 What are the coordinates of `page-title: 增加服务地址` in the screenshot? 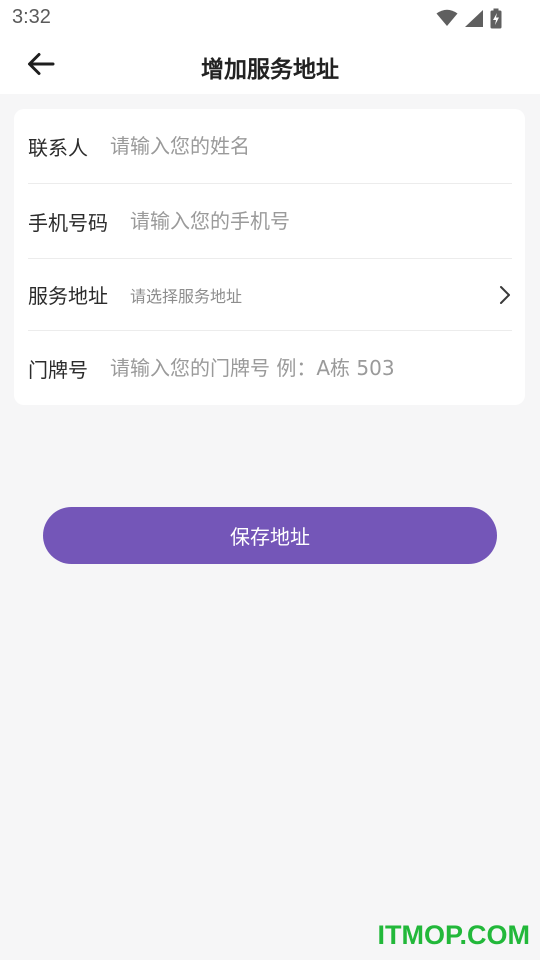 It's located at (270, 70).